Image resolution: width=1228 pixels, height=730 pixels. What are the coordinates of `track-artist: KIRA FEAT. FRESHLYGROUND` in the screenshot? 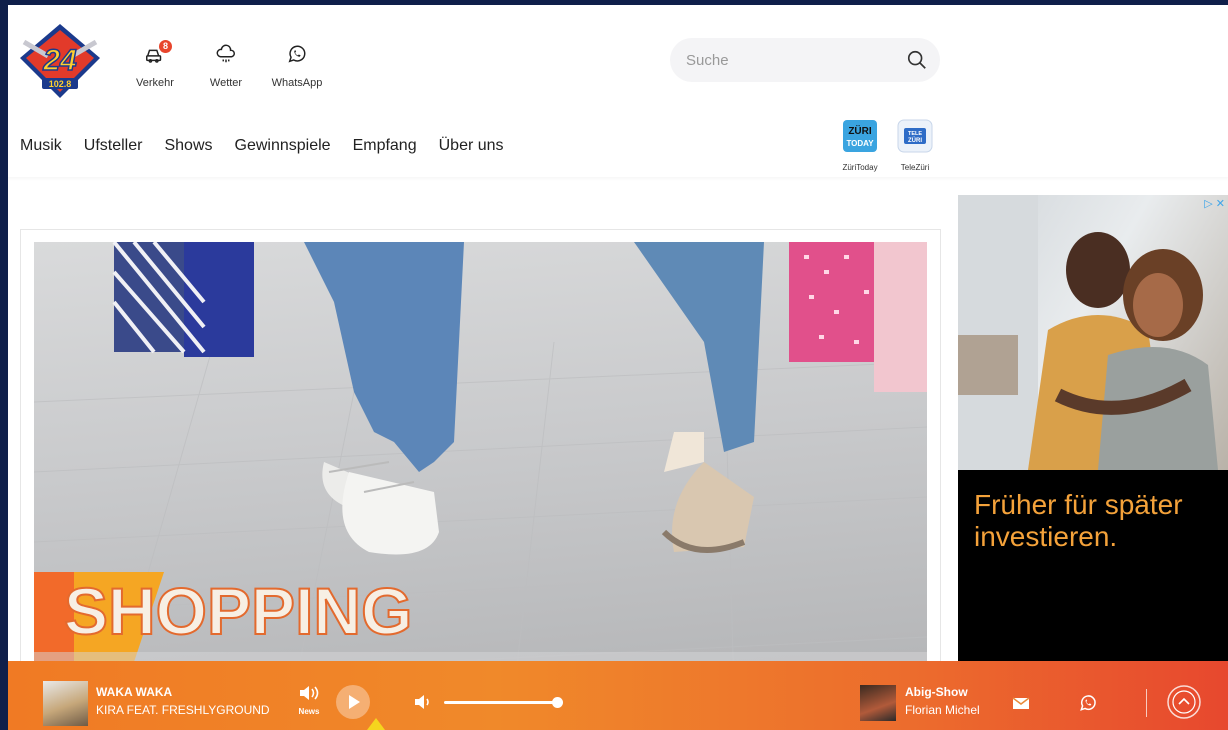 It's located at (183, 710).